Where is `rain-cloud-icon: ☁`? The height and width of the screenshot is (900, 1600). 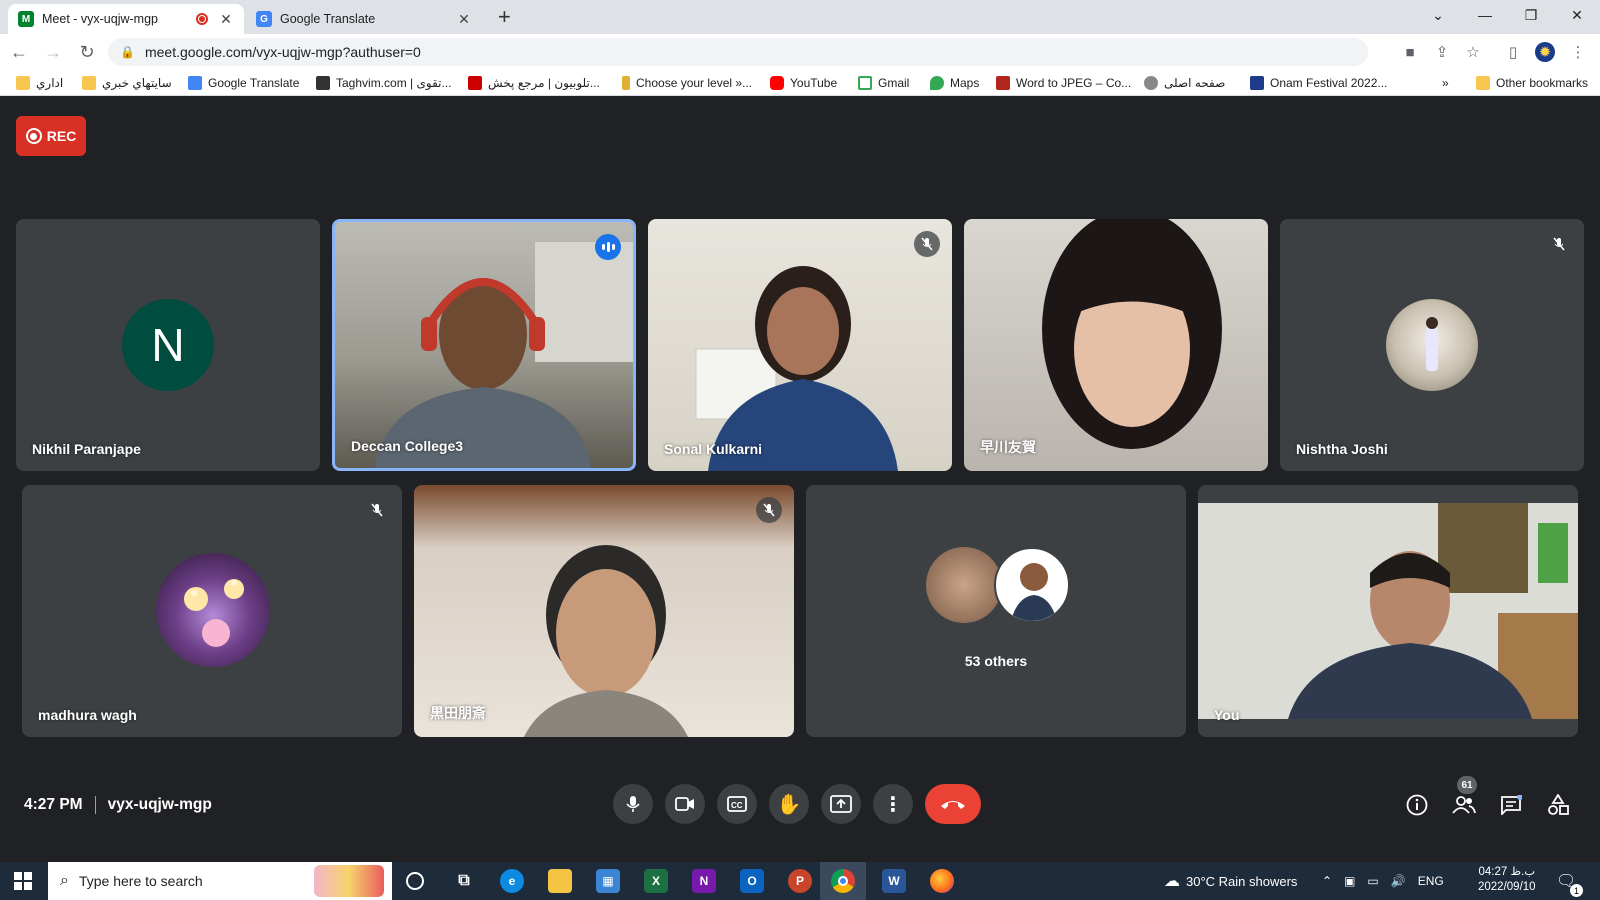 rain-cloud-icon: ☁ is located at coordinates (1172, 881).